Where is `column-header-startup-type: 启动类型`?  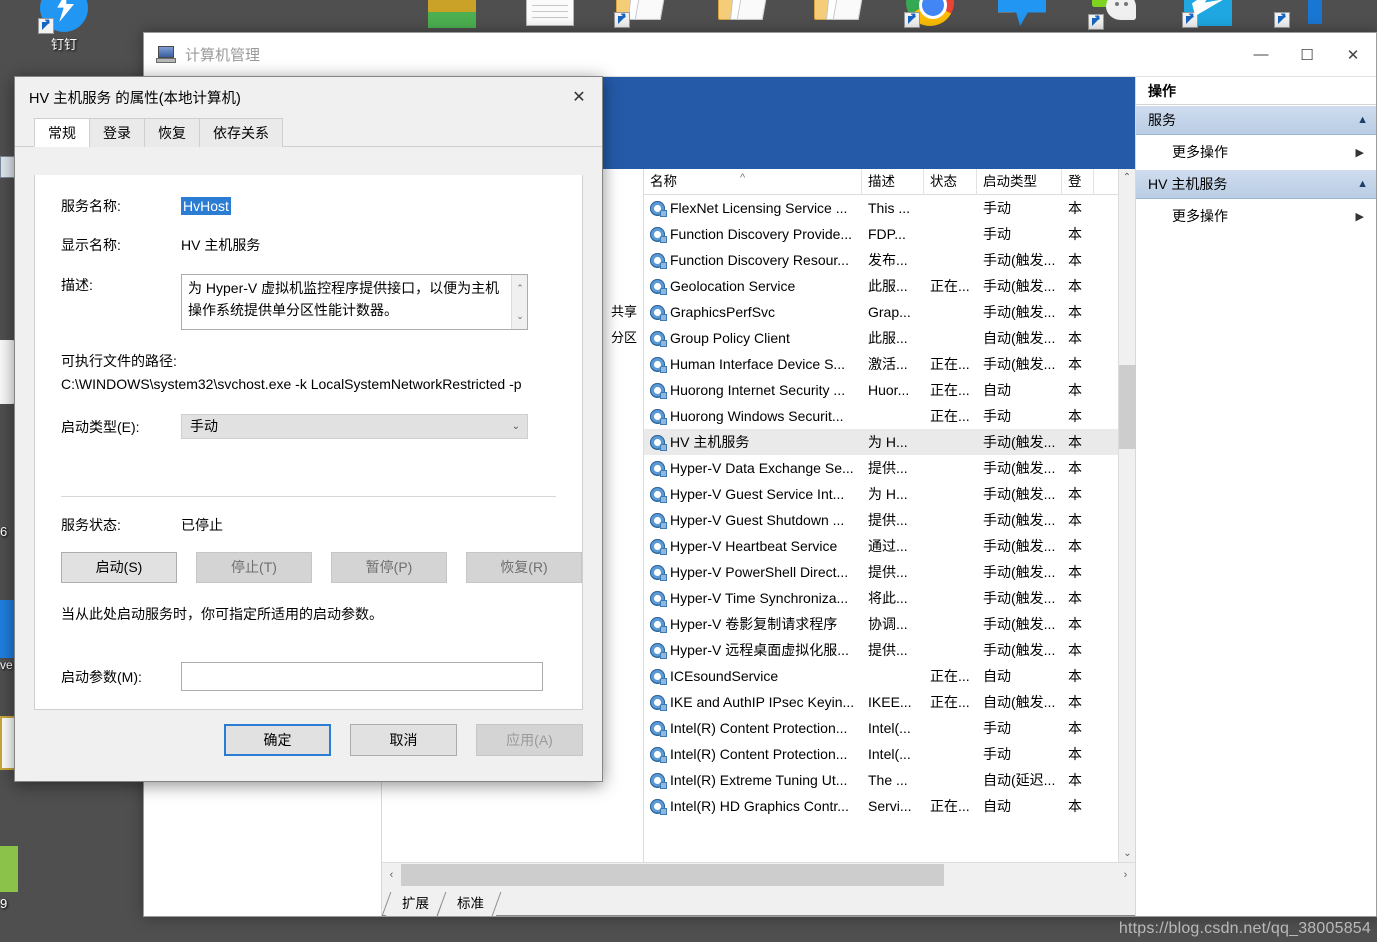 column-header-startup-type: 启动类型 is located at coordinates (1019, 181).